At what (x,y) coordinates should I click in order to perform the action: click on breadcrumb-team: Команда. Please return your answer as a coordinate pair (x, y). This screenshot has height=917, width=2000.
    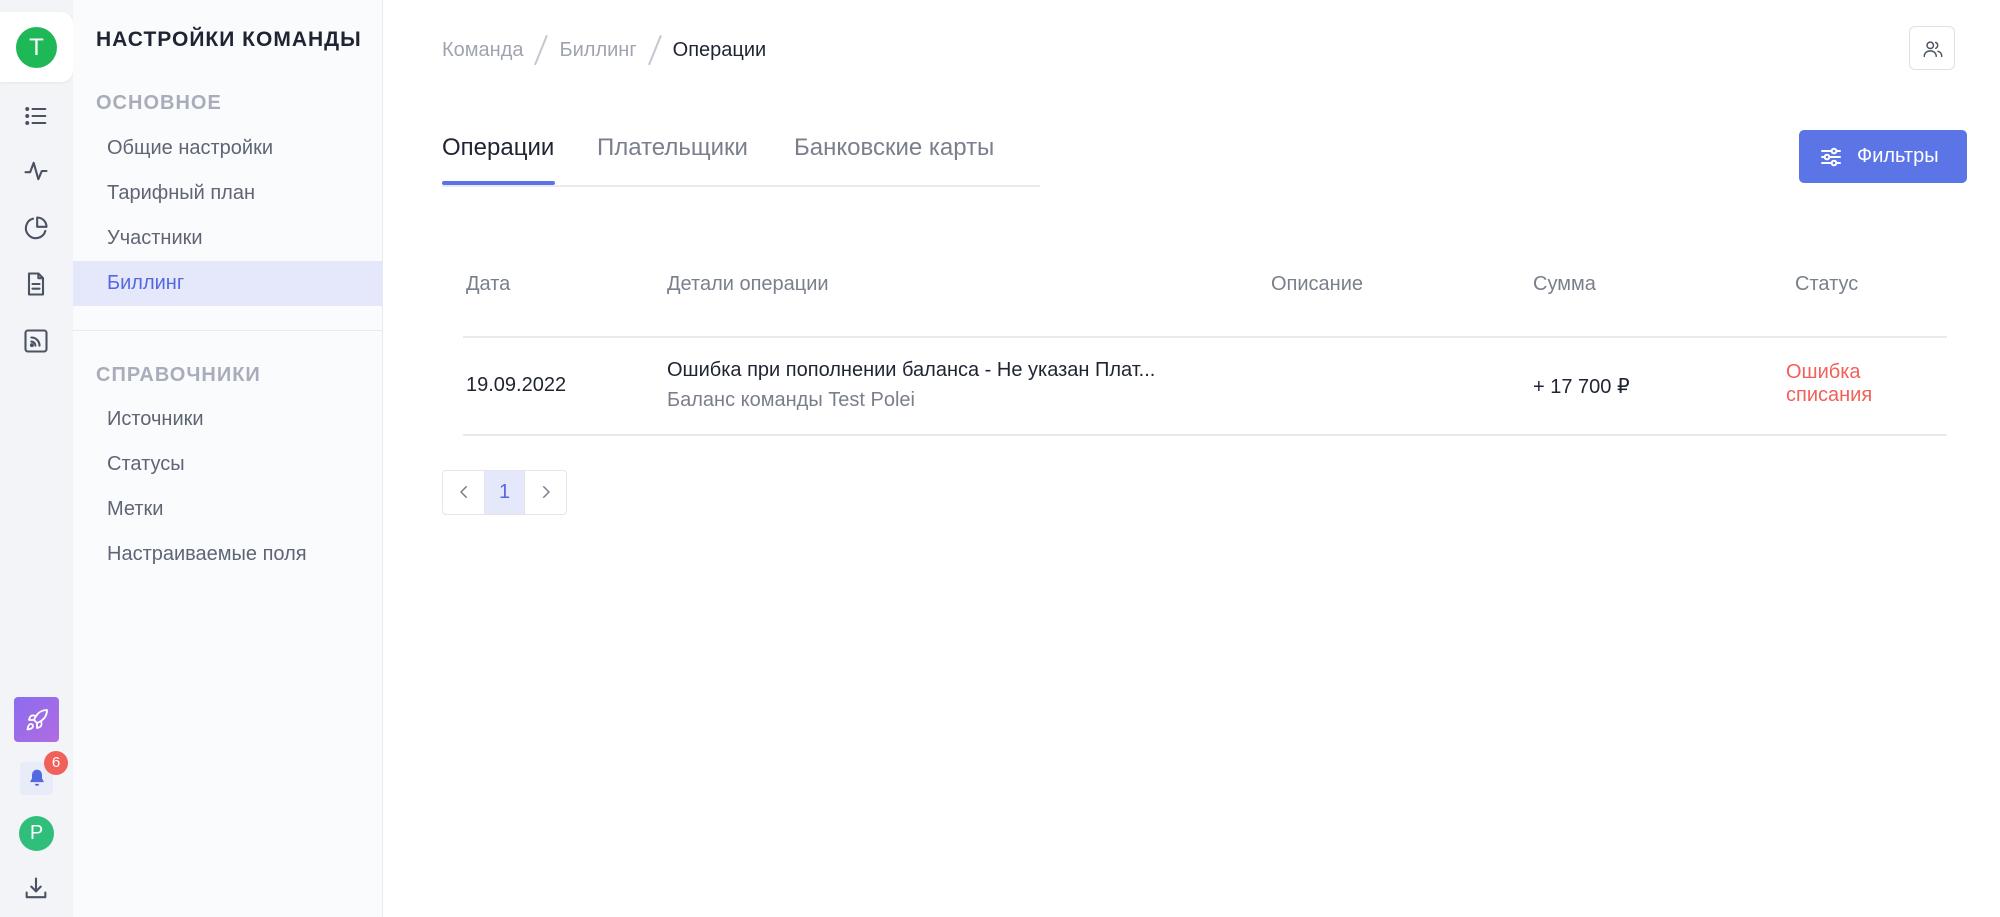
    Looking at the image, I should click on (482, 50).